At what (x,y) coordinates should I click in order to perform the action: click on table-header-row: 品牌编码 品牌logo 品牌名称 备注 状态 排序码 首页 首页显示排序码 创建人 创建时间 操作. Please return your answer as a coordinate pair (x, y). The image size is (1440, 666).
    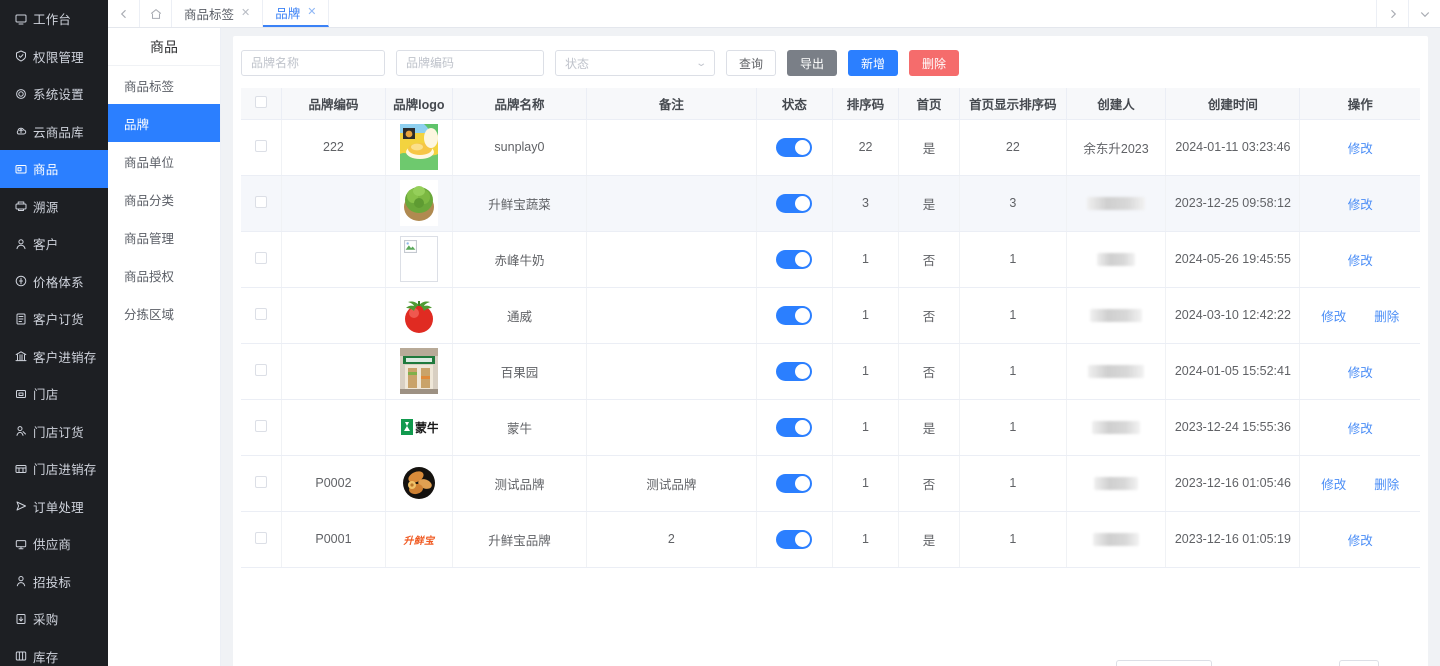
    Looking at the image, I should click on (830, 104).